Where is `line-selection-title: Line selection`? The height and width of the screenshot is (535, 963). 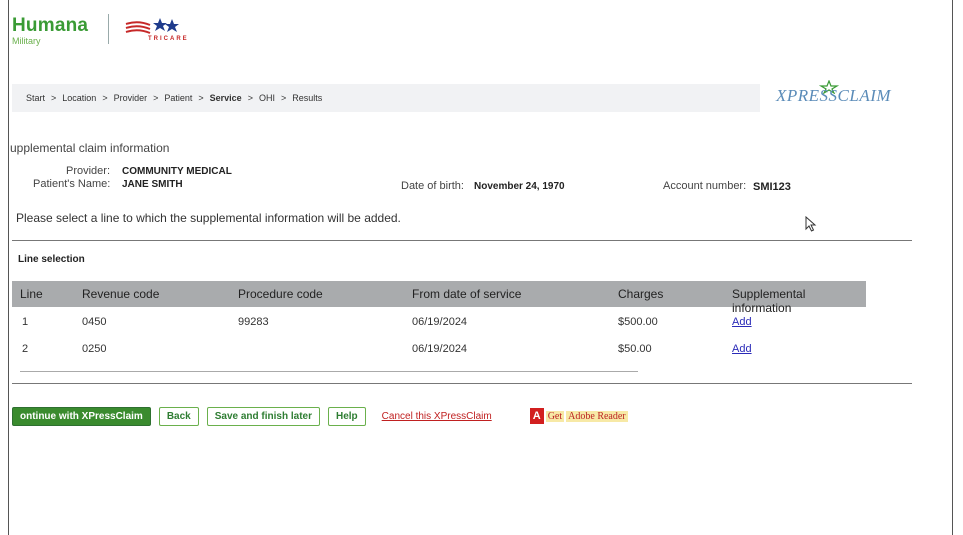 line-selection-title: Line selection is located at coordinates (51, 259).